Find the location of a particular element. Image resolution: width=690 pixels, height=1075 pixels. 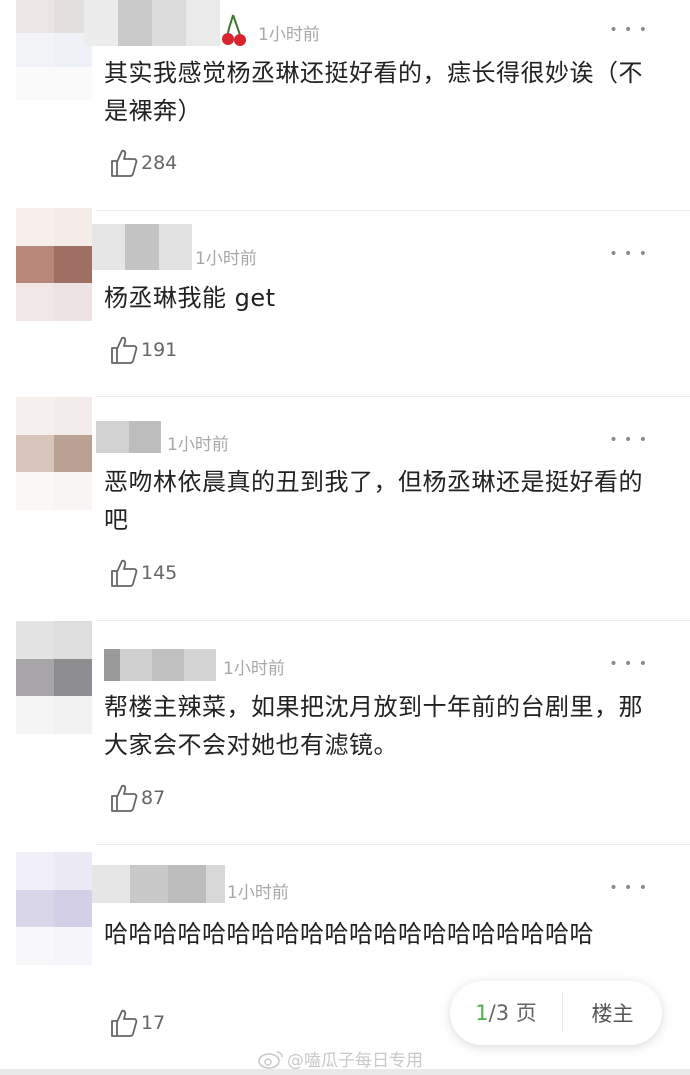

bottom-bar is located at coordinates (345, 1072).